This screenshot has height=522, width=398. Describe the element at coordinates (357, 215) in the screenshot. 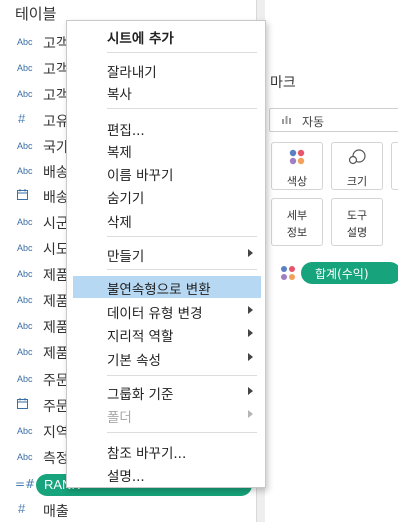

I see `tooltip-button-label-1: 도구` at that location.